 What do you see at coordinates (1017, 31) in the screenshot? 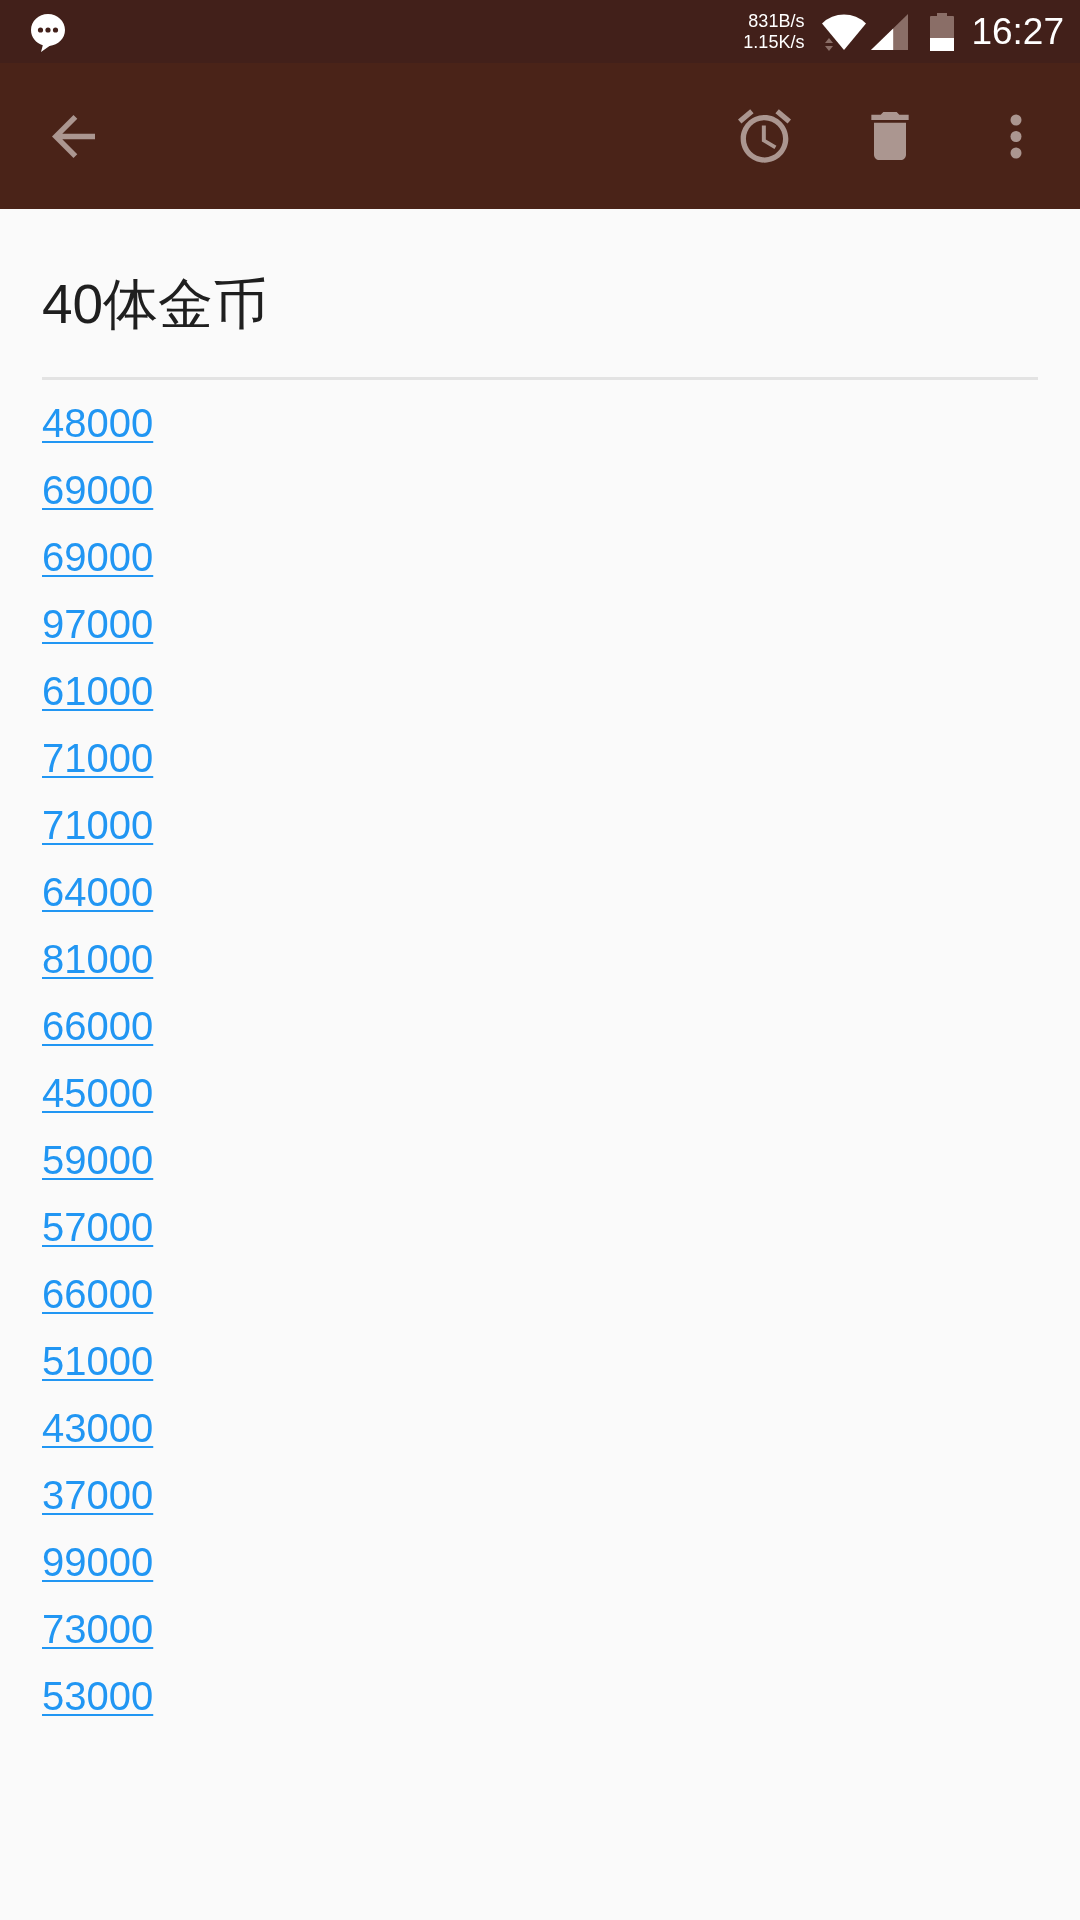
I see `clock-time: 16:27` at bounding box center [1017, 31].